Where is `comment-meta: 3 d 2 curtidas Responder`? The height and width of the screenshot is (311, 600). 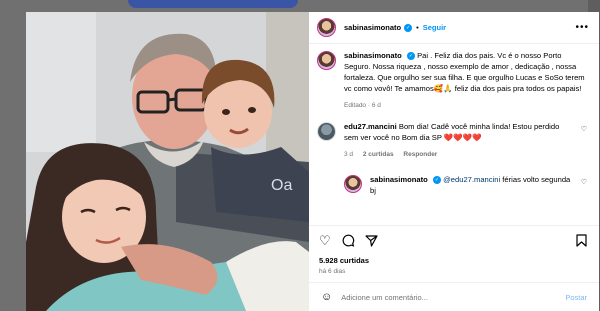 comment-meta: 3 d 2 curtidas Responder is located at coordinates (458, 154).